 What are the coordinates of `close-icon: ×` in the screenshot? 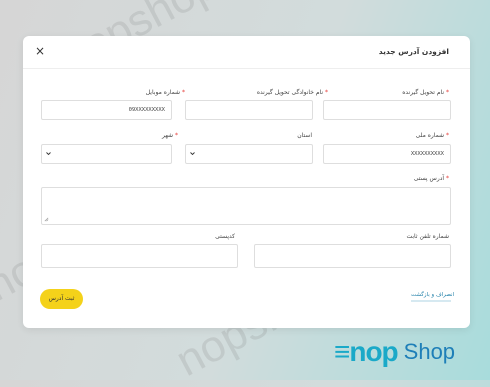 It's located at (40, 51).